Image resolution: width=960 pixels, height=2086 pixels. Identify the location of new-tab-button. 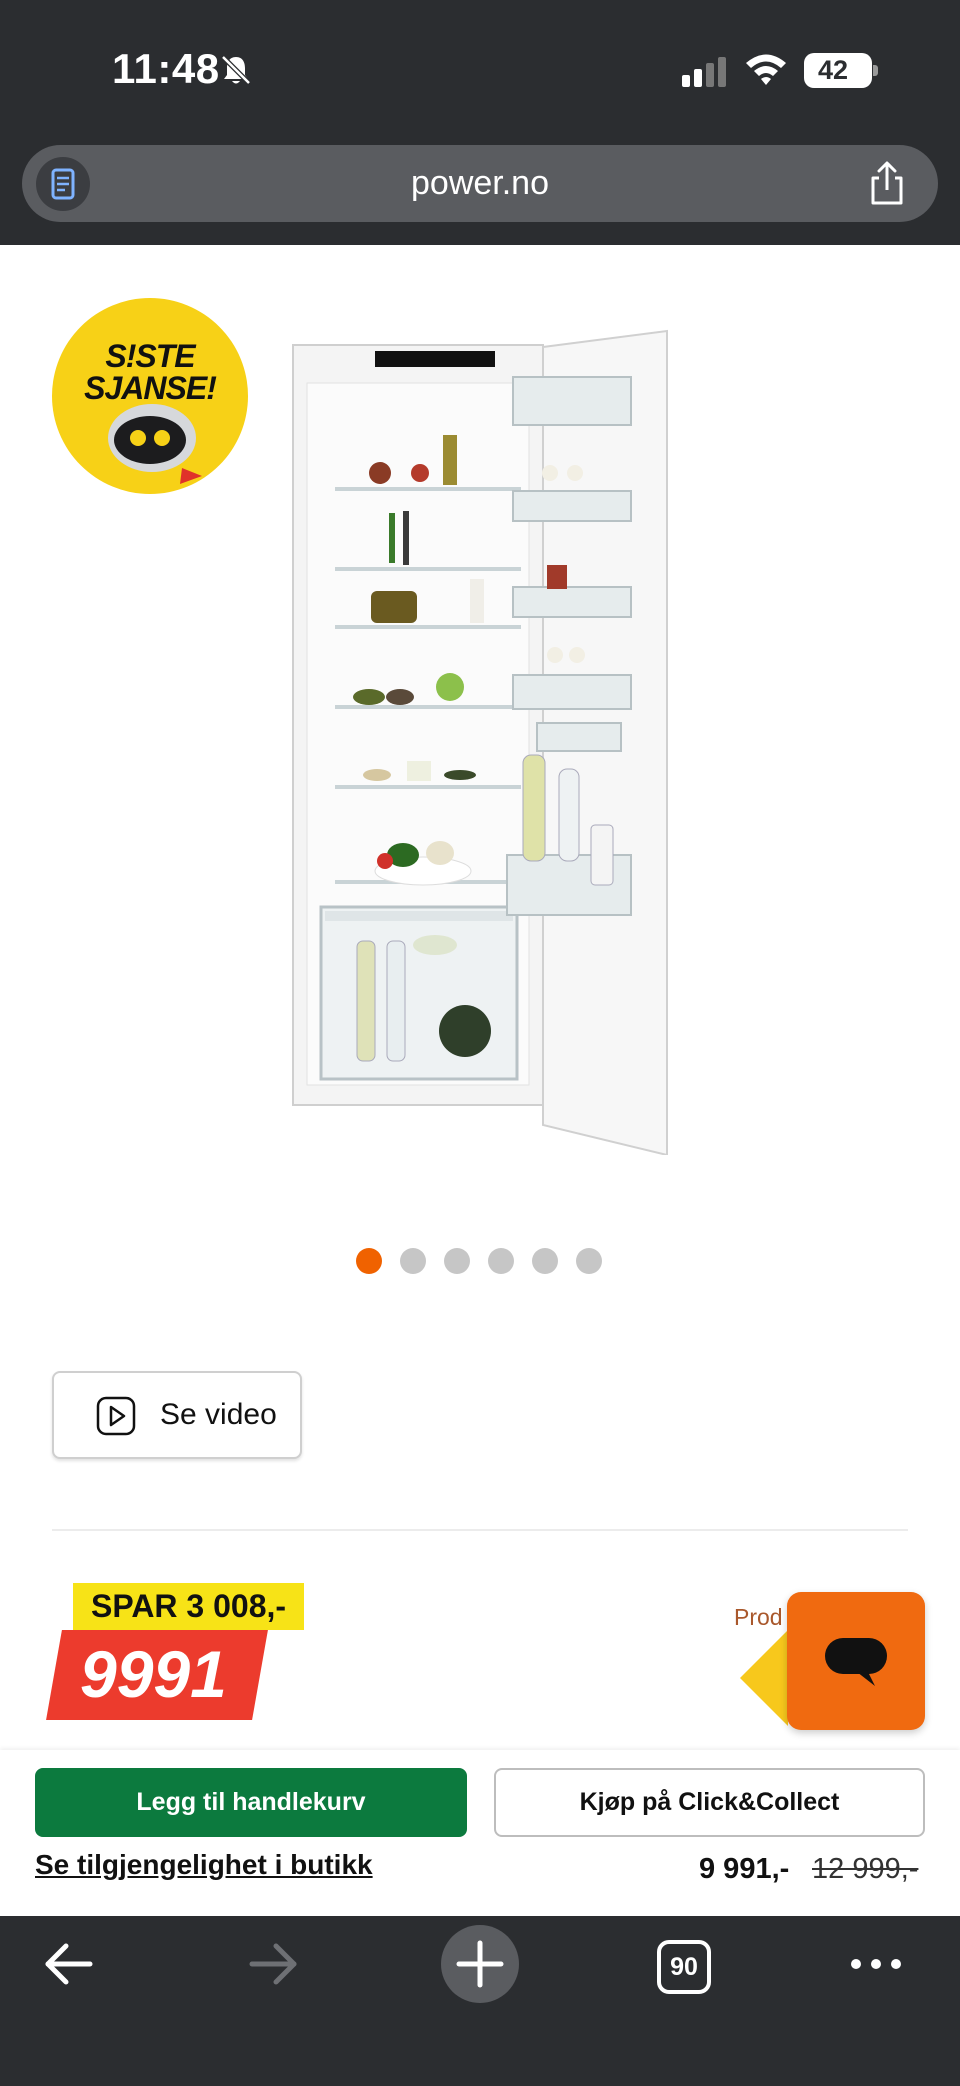
(480, 1964).